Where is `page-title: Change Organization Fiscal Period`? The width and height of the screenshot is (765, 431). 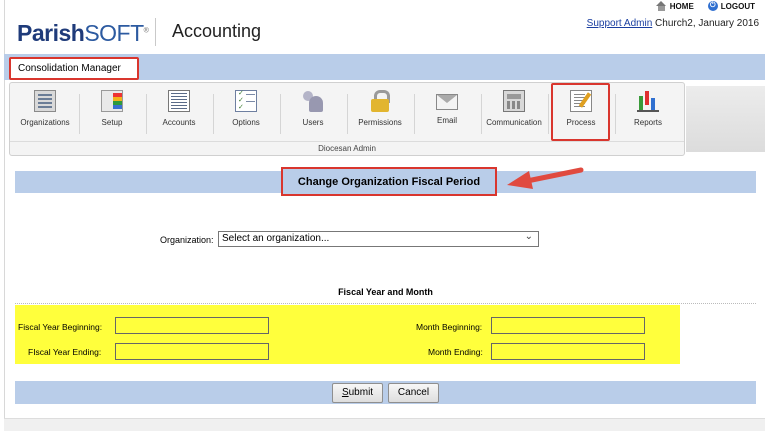 page-title: Change Organization Fiscal Period is located at coordinates (389, 181).